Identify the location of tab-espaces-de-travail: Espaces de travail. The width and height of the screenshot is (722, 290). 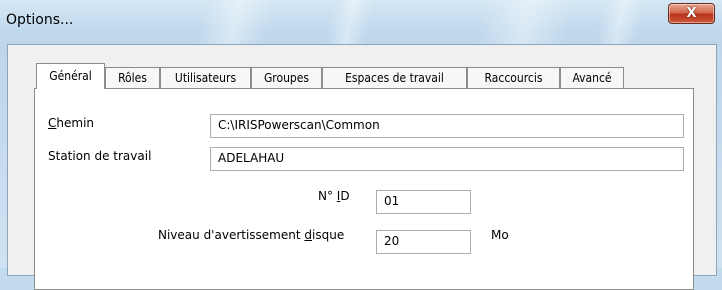
(394, 77).